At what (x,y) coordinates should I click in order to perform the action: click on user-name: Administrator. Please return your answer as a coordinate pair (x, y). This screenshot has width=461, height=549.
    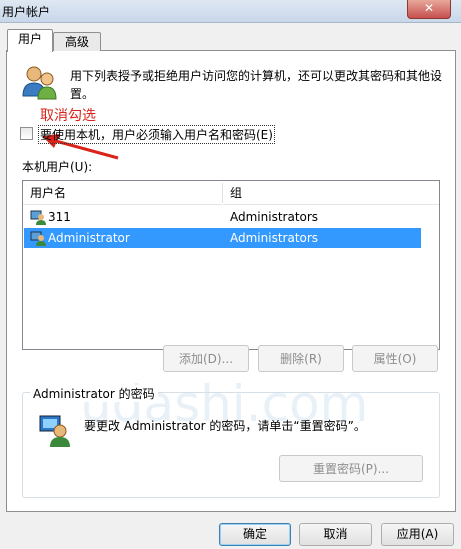
    Looking at the image, I should click on (89, 238).